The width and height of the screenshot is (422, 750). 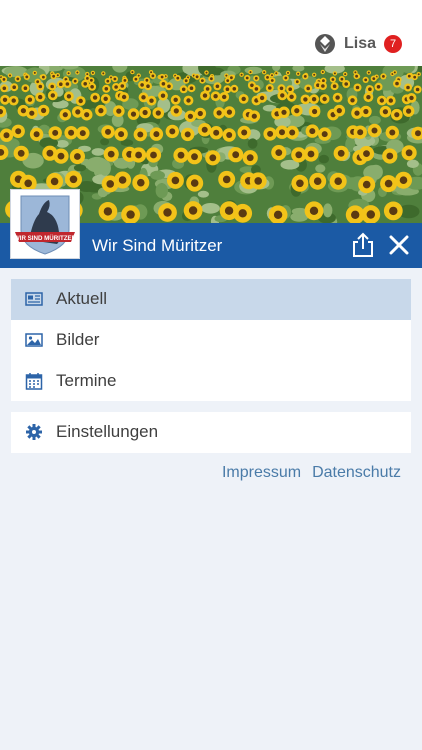 I want to click on logo-text: WIR SIND MÜRITZER, so click(x=45, y=238).